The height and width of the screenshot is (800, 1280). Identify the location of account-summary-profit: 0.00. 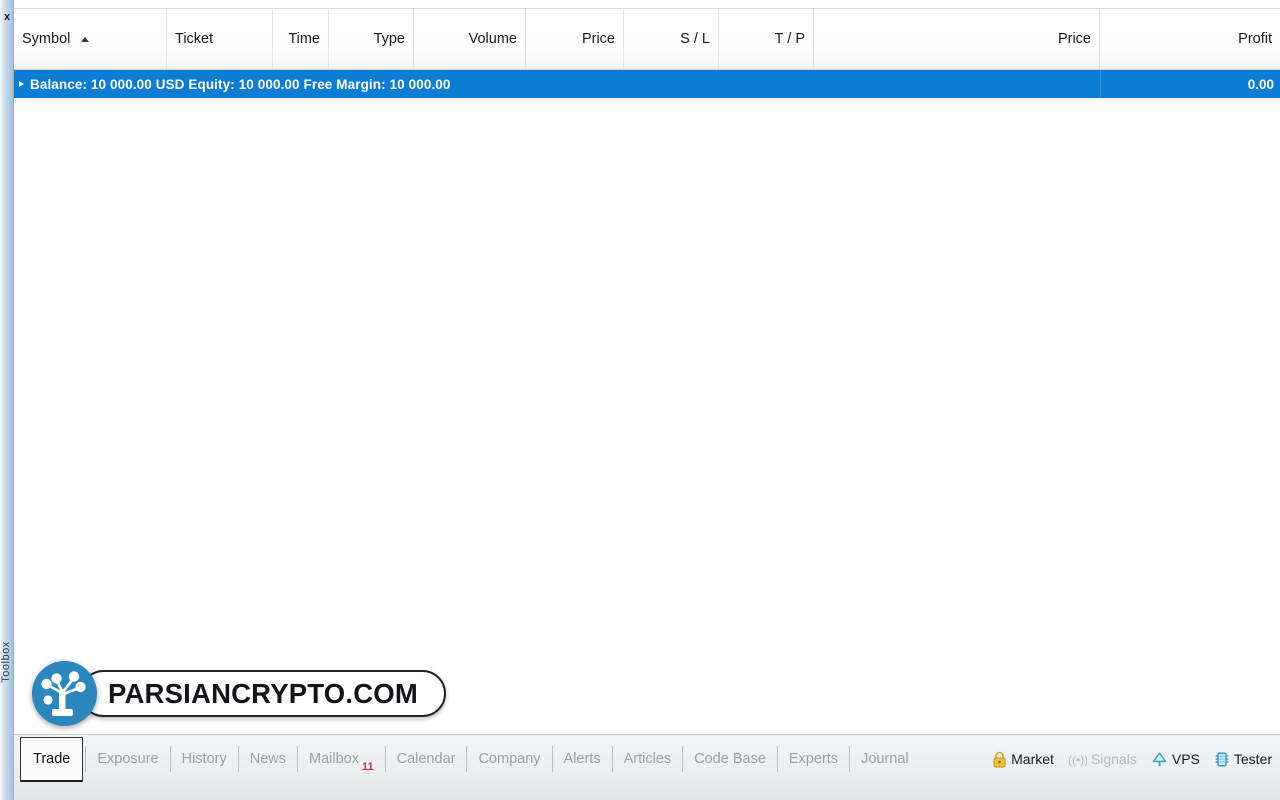
(1260, 84).